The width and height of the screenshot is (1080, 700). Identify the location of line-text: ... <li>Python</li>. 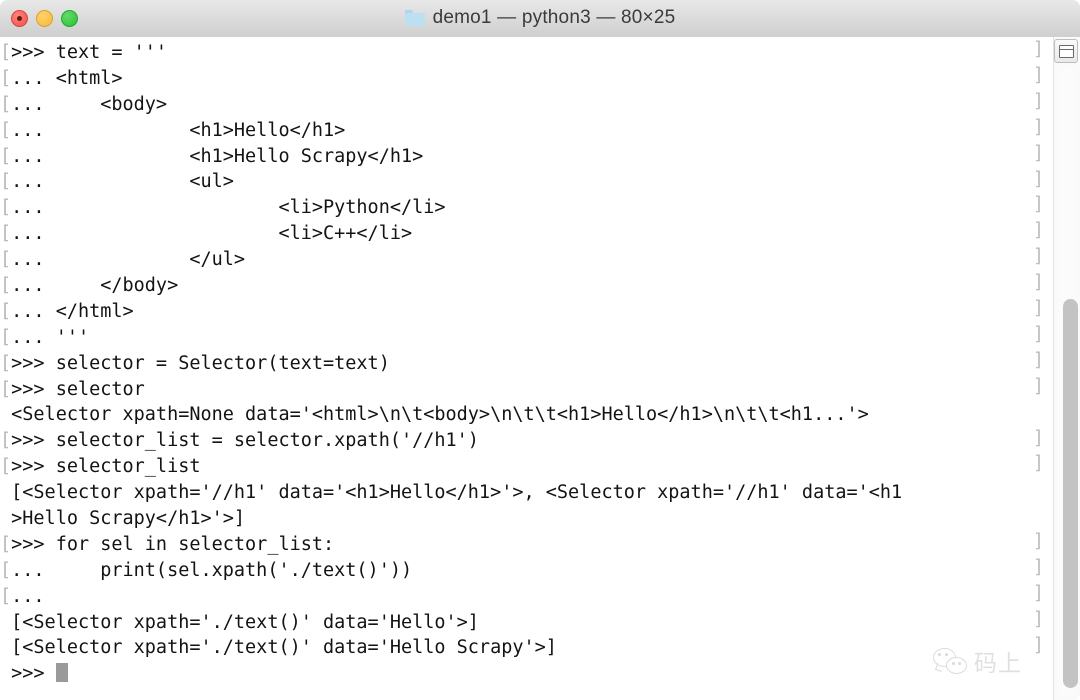
(228, 208).